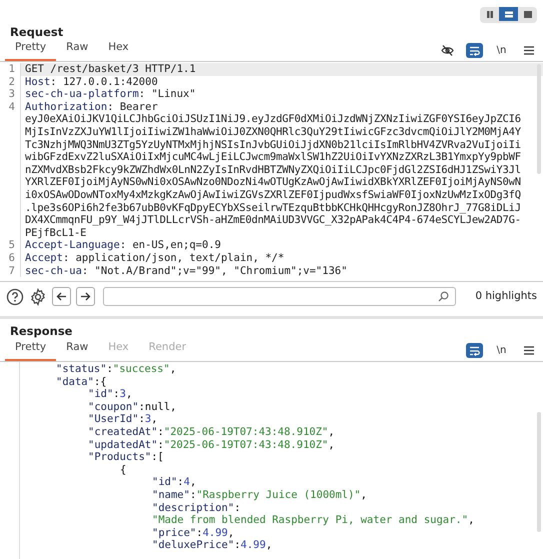 This screenshot has height=559, width=543. Describe the element at coordinates (211, 432) in the screenshot. I see `code-line: "createdAt":"2025-06-19T07:43:48.910Z",` at that location.